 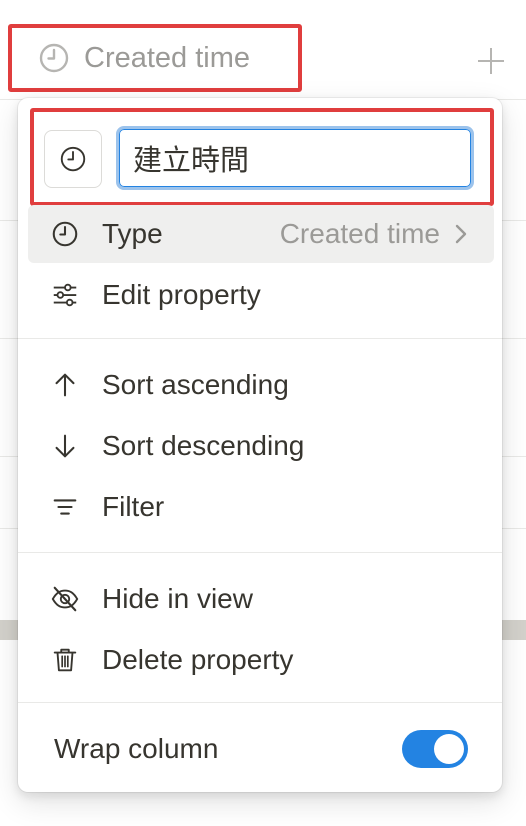 I want to click on menu-item-label: Filter, so click(x=133, y=506).